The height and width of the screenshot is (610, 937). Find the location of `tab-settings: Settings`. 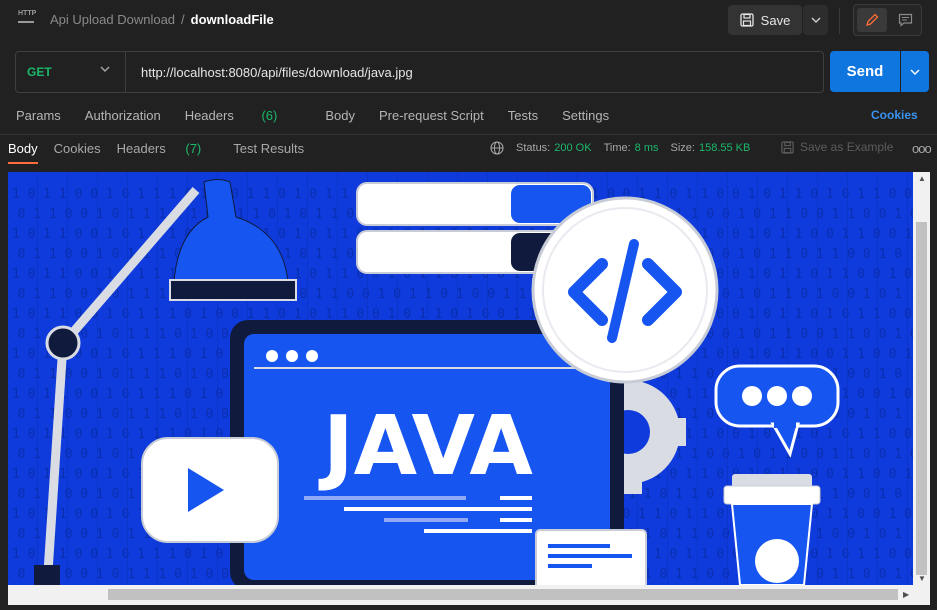

tab-settings: Settings is located at coordinates (585, 116).